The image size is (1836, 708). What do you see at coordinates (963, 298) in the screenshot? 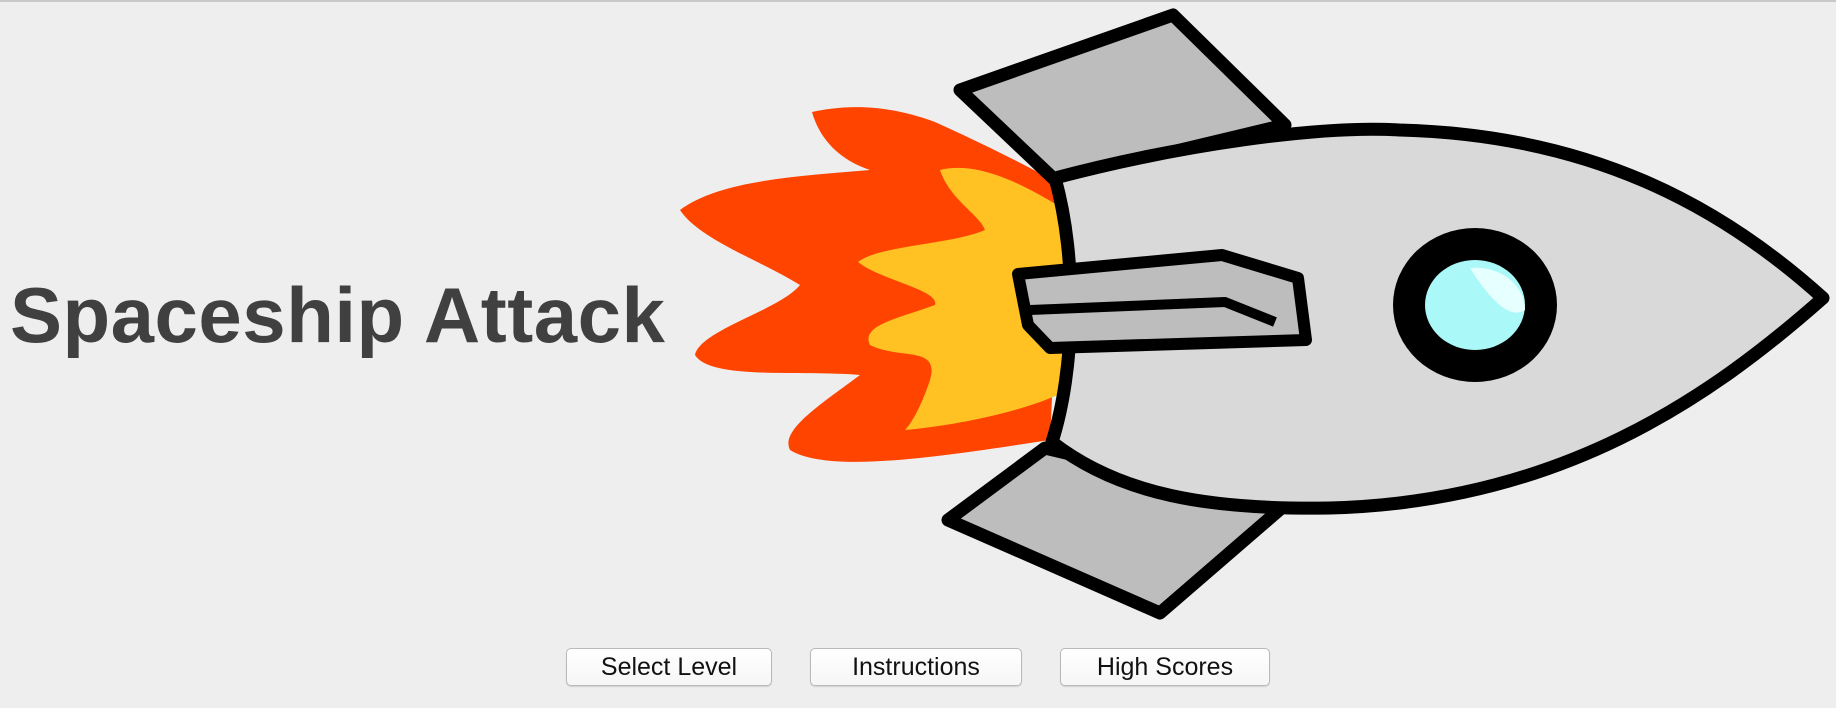
I see `flame-inner` at bounding box center [963, 298].